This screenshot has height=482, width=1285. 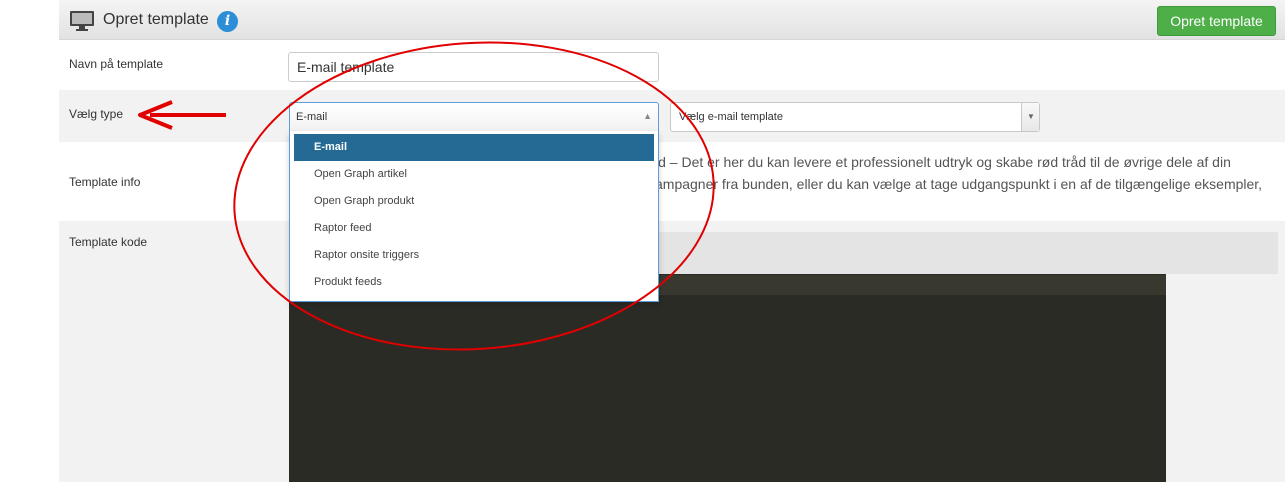 What do you see at coordinates (156, 19) in the screenshot?
I see `page-title: Opret template` at bounding box center [156, 19].